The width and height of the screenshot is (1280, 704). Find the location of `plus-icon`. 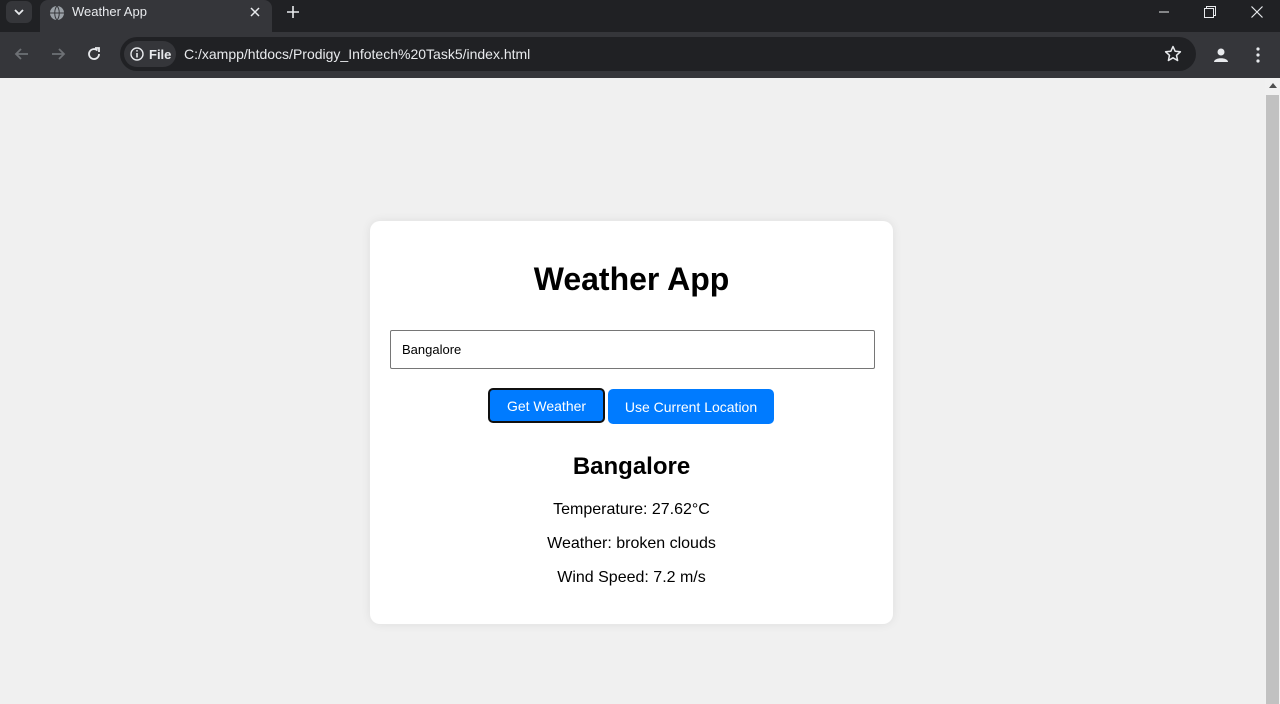

plus-icon is located at coordinates (293, 12).